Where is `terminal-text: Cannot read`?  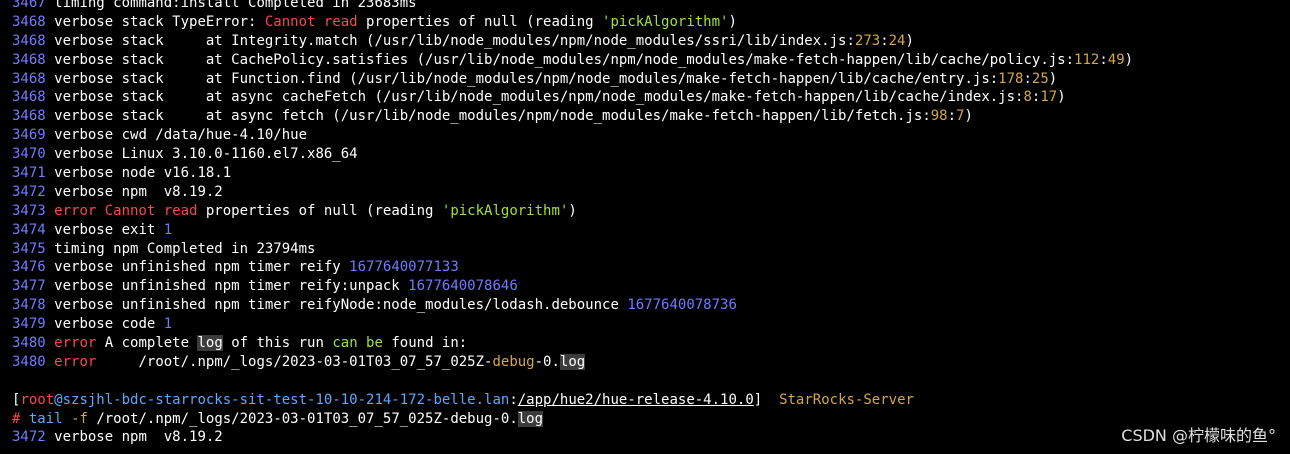 terminal-text: Cannot read is located at coordinates (151, 210).